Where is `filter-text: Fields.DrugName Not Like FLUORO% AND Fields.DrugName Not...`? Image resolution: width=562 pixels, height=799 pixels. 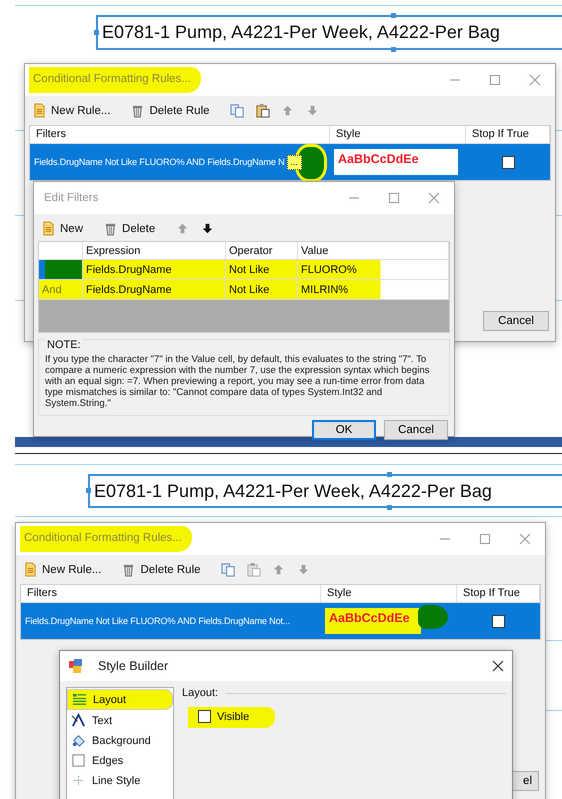 filter-text: Fields.DrugName Not Like FLUORO% AND Fields.DrugName Not... is located at coordinates (157, 621).